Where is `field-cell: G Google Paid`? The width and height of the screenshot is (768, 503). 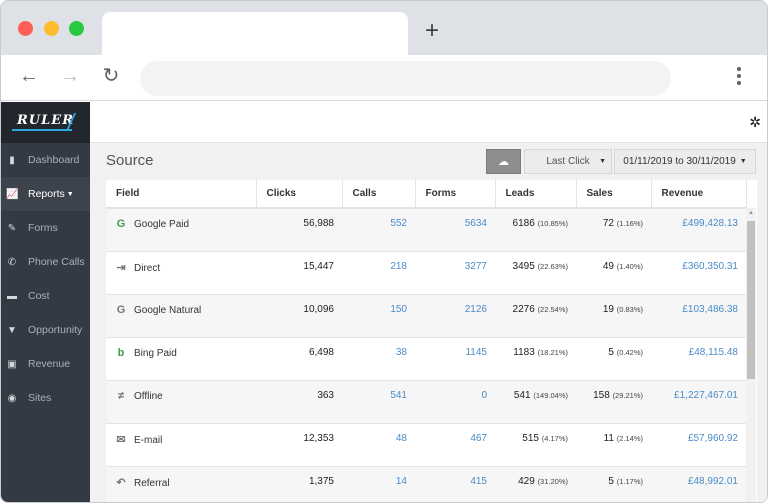
field-cell: G Google Paid is located at coordinates (181, 230).